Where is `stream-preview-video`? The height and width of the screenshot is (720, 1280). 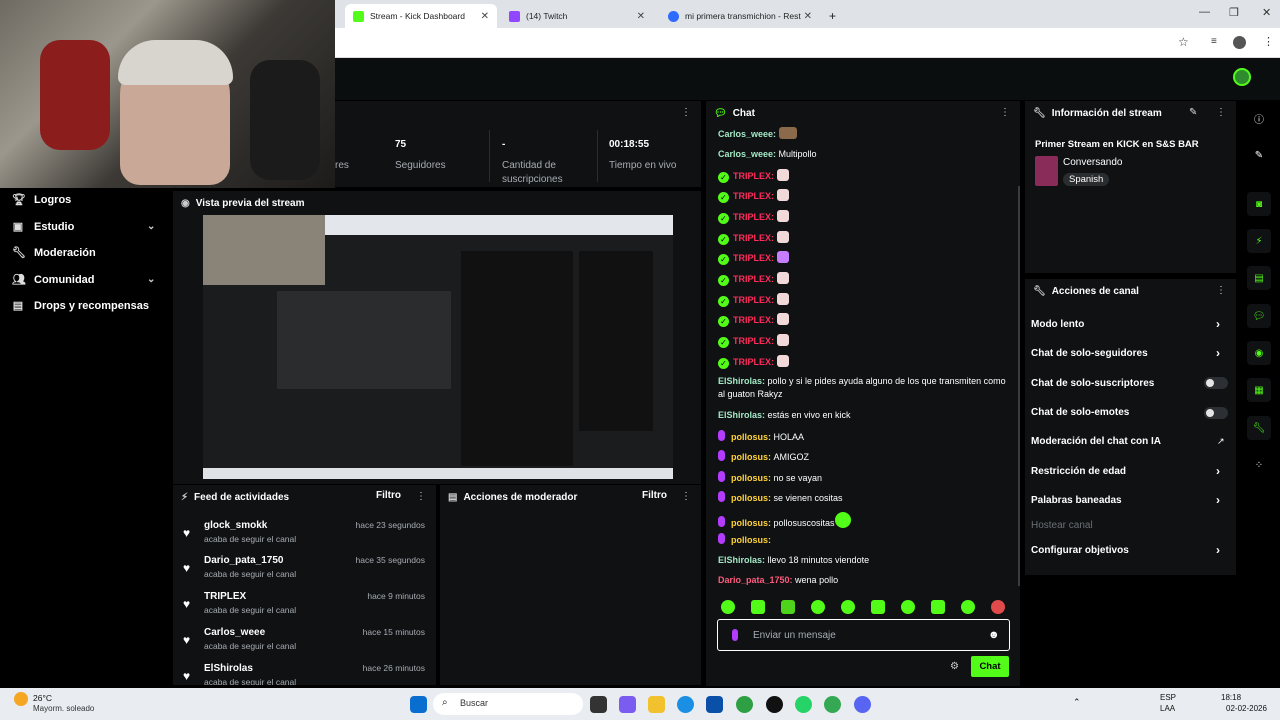 stream-preview-video is located at coordinates (438, 347).